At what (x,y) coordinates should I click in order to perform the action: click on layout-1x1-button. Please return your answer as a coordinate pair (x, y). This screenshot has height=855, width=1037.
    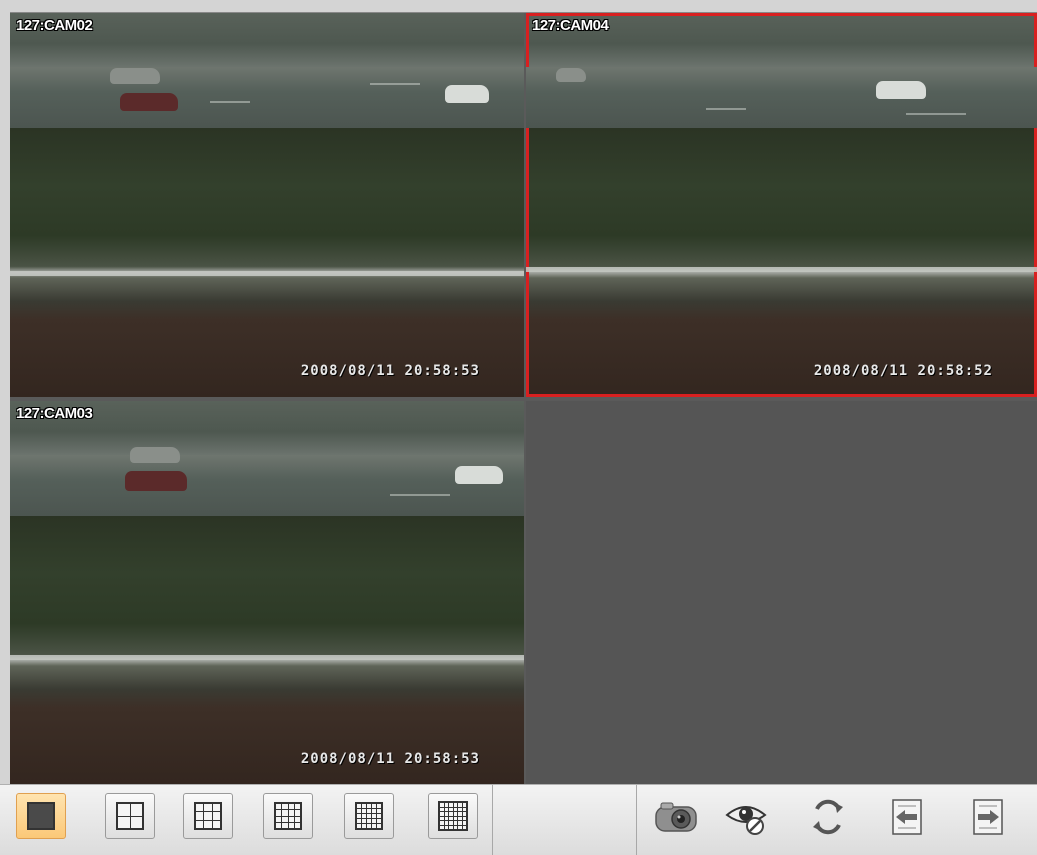
    Looking at the image, I should click on (41, 816).